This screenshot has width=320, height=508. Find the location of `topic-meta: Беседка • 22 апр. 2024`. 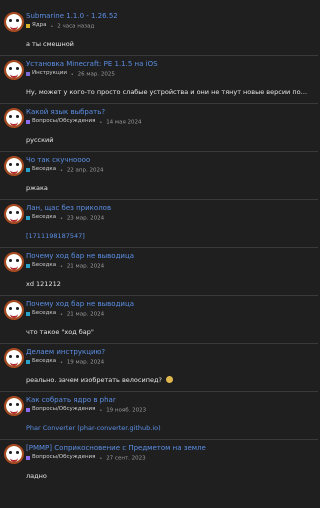

topic-meta: Беседка • 22 апр. 2024 is located at coordinates (168, 170).